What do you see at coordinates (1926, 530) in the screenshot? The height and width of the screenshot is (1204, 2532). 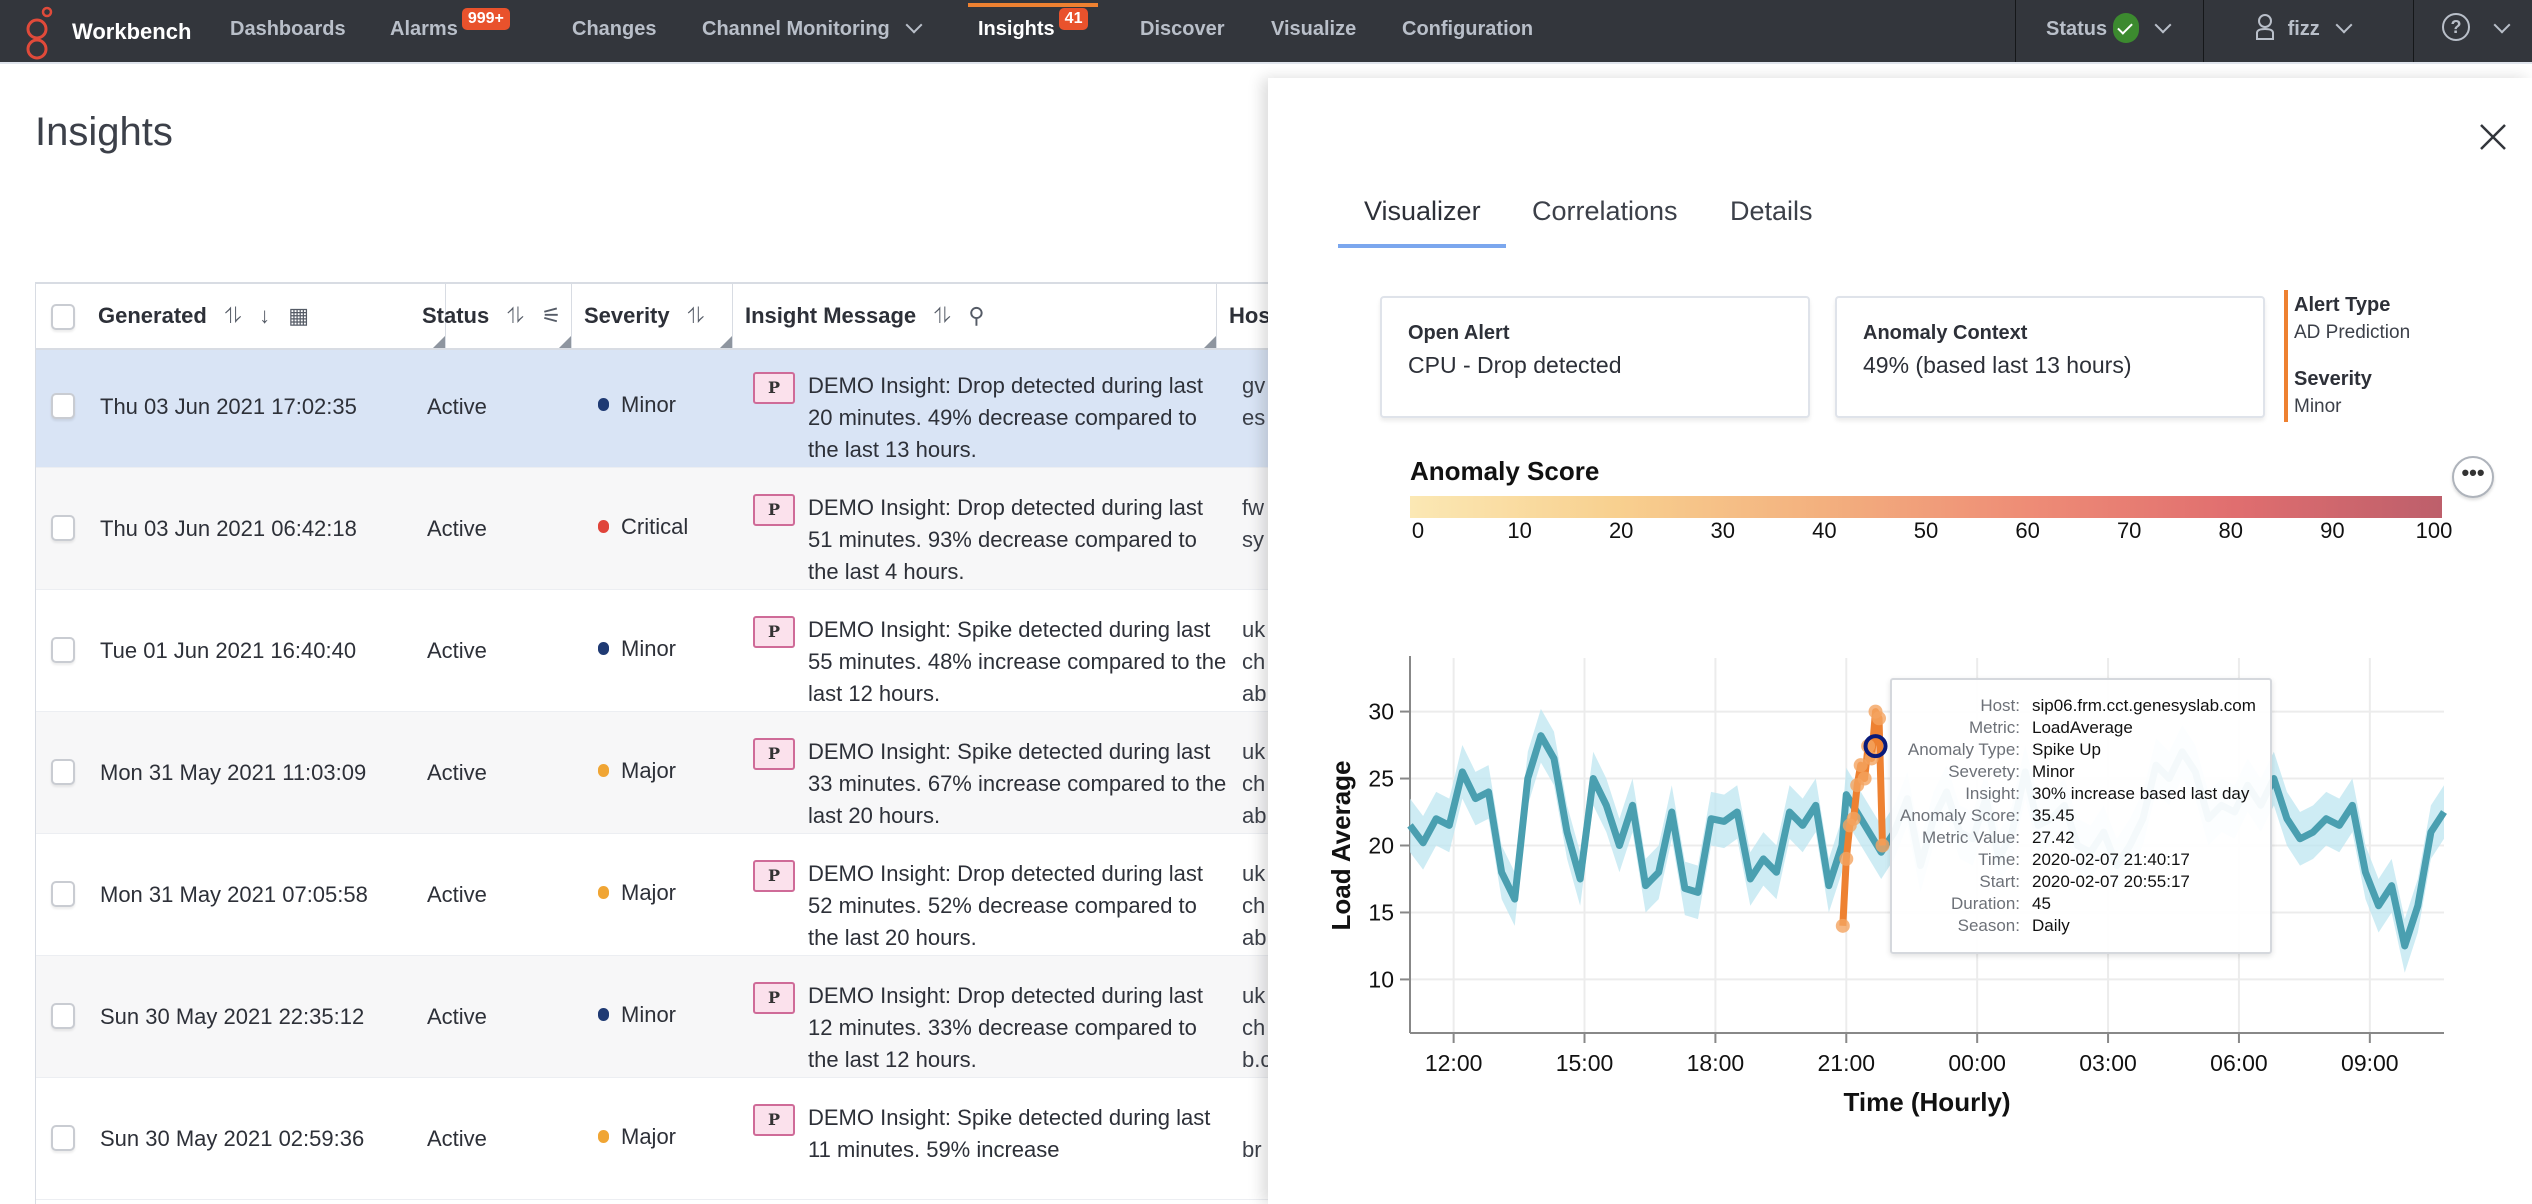 I see `score-tick-label: 50` at bounding box center [1926, 530].